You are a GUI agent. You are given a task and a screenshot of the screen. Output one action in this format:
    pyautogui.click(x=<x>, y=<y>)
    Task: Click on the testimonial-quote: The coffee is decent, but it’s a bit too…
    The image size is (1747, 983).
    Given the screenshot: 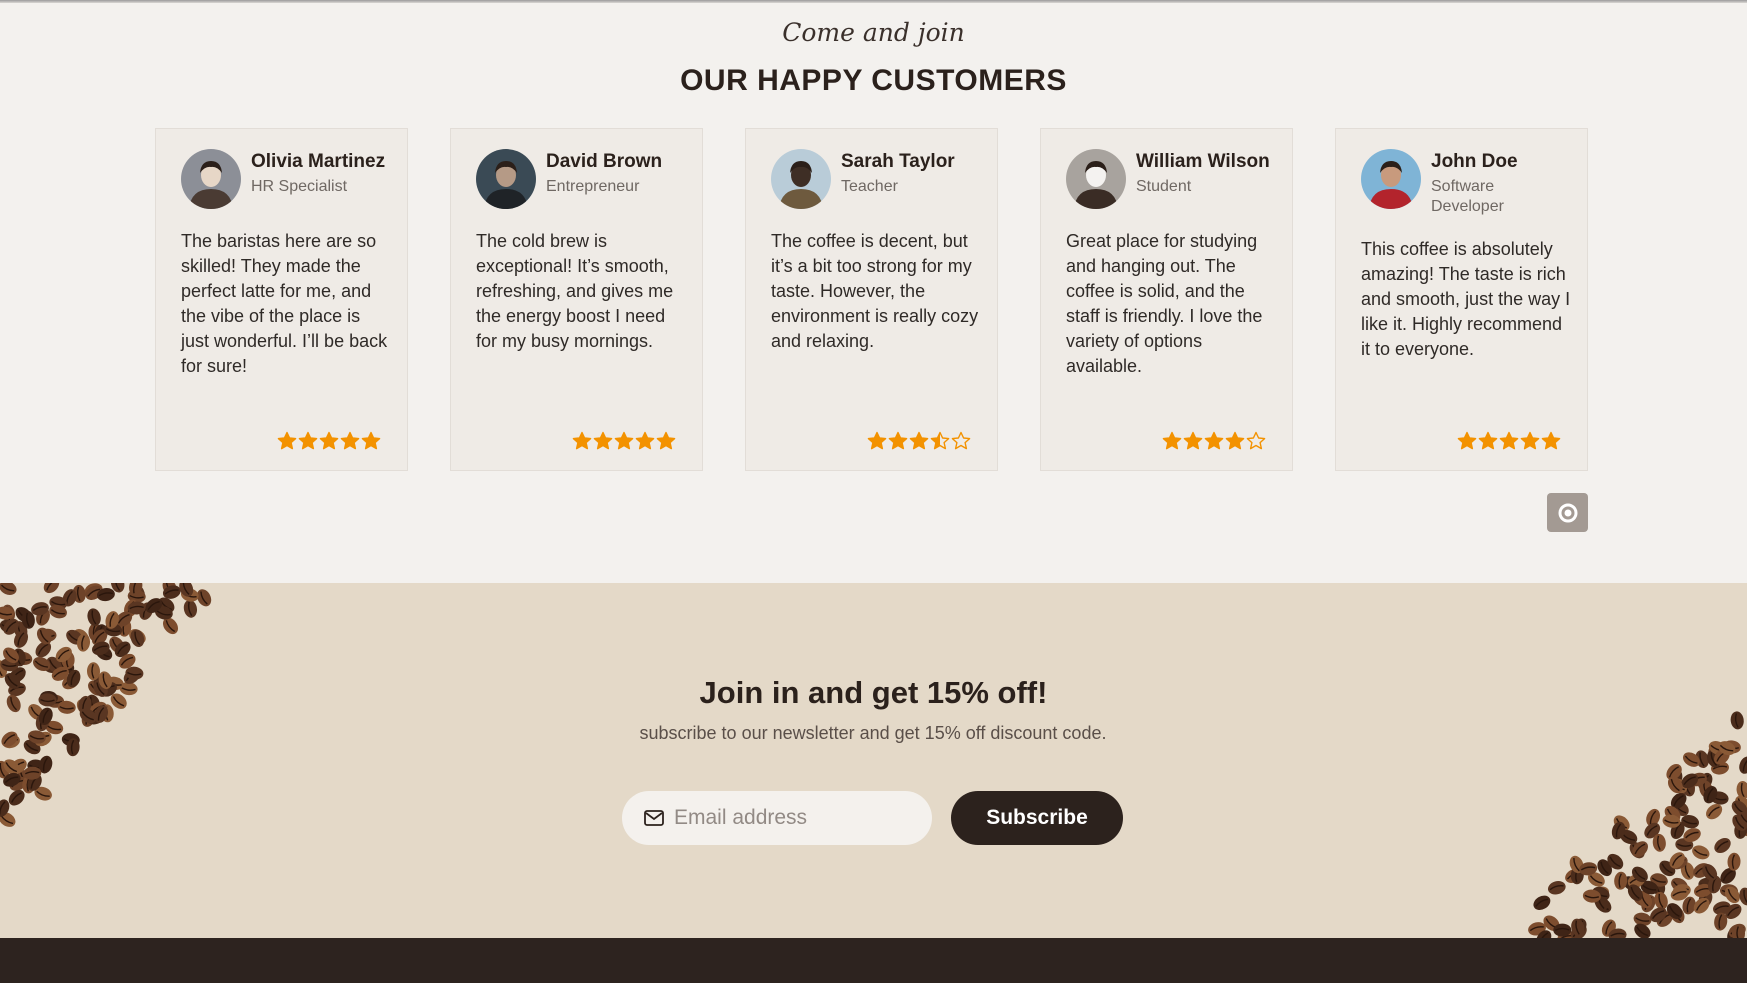 What is the action you would take?
    pyautogui.click(x=875, y=291)
    